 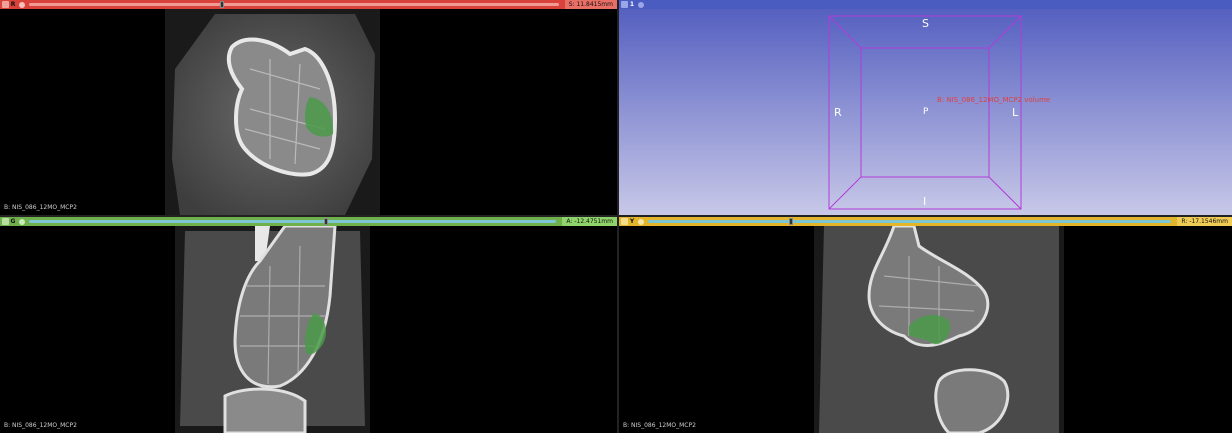 What do you see at coordinates (939, 328) in the screenshot?
I see `ct-slice-sagittal` at bounding box center [939, 328].